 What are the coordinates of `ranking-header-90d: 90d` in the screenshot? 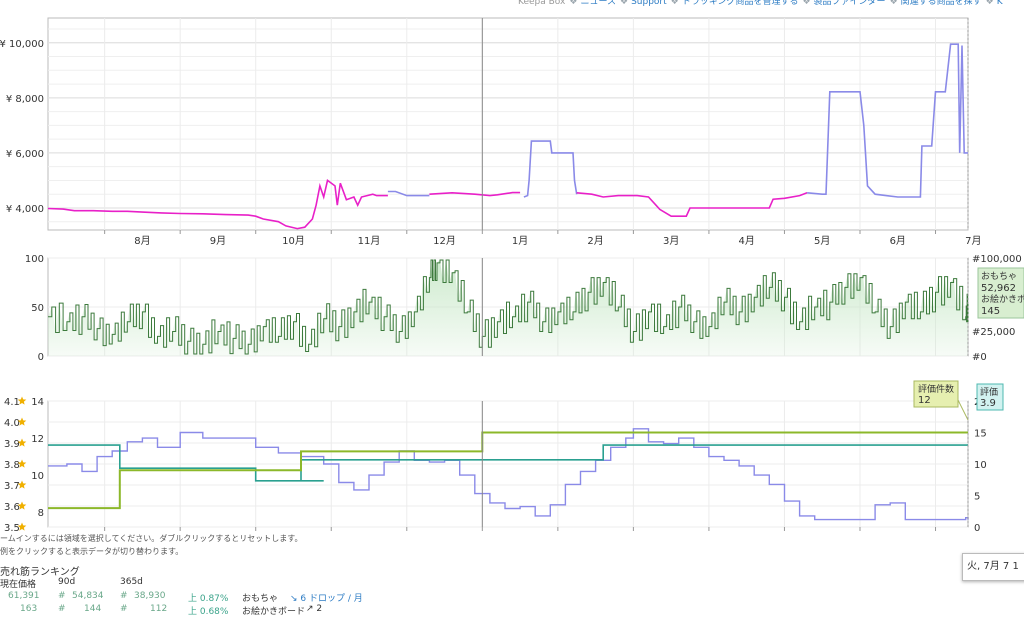 It's located at (67, 582).